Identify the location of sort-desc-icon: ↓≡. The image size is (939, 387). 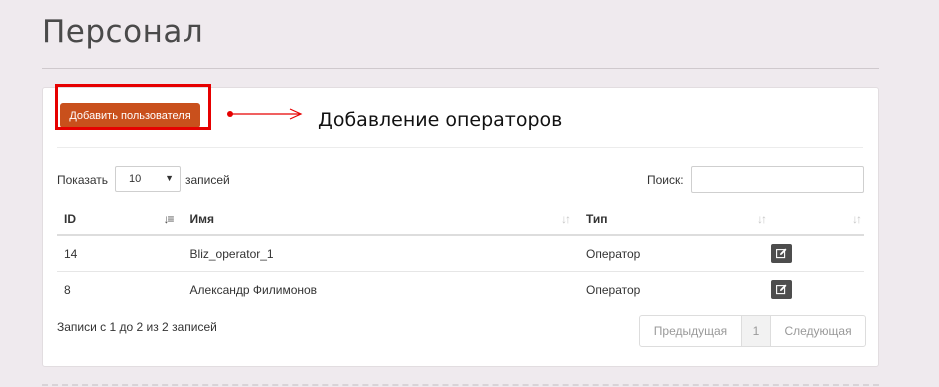
(169, 219).